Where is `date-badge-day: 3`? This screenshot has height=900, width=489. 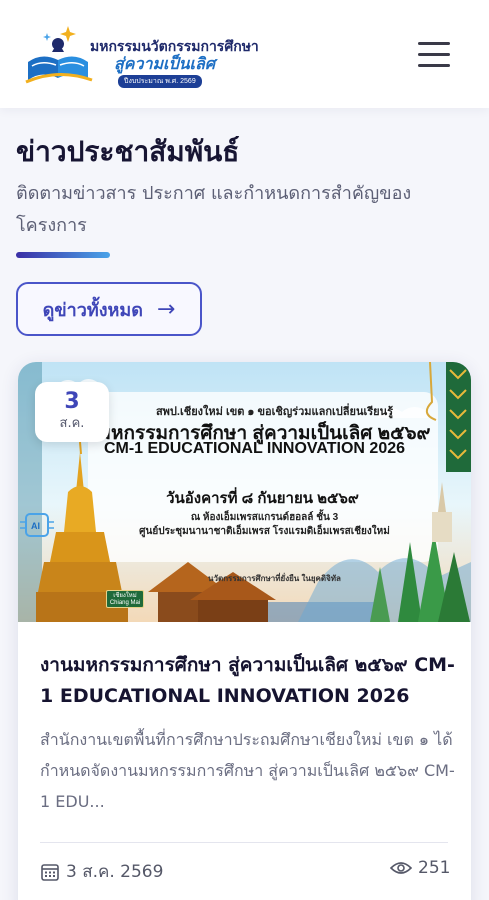 date-badge-day: 3 is located at coordinates (72, 401).